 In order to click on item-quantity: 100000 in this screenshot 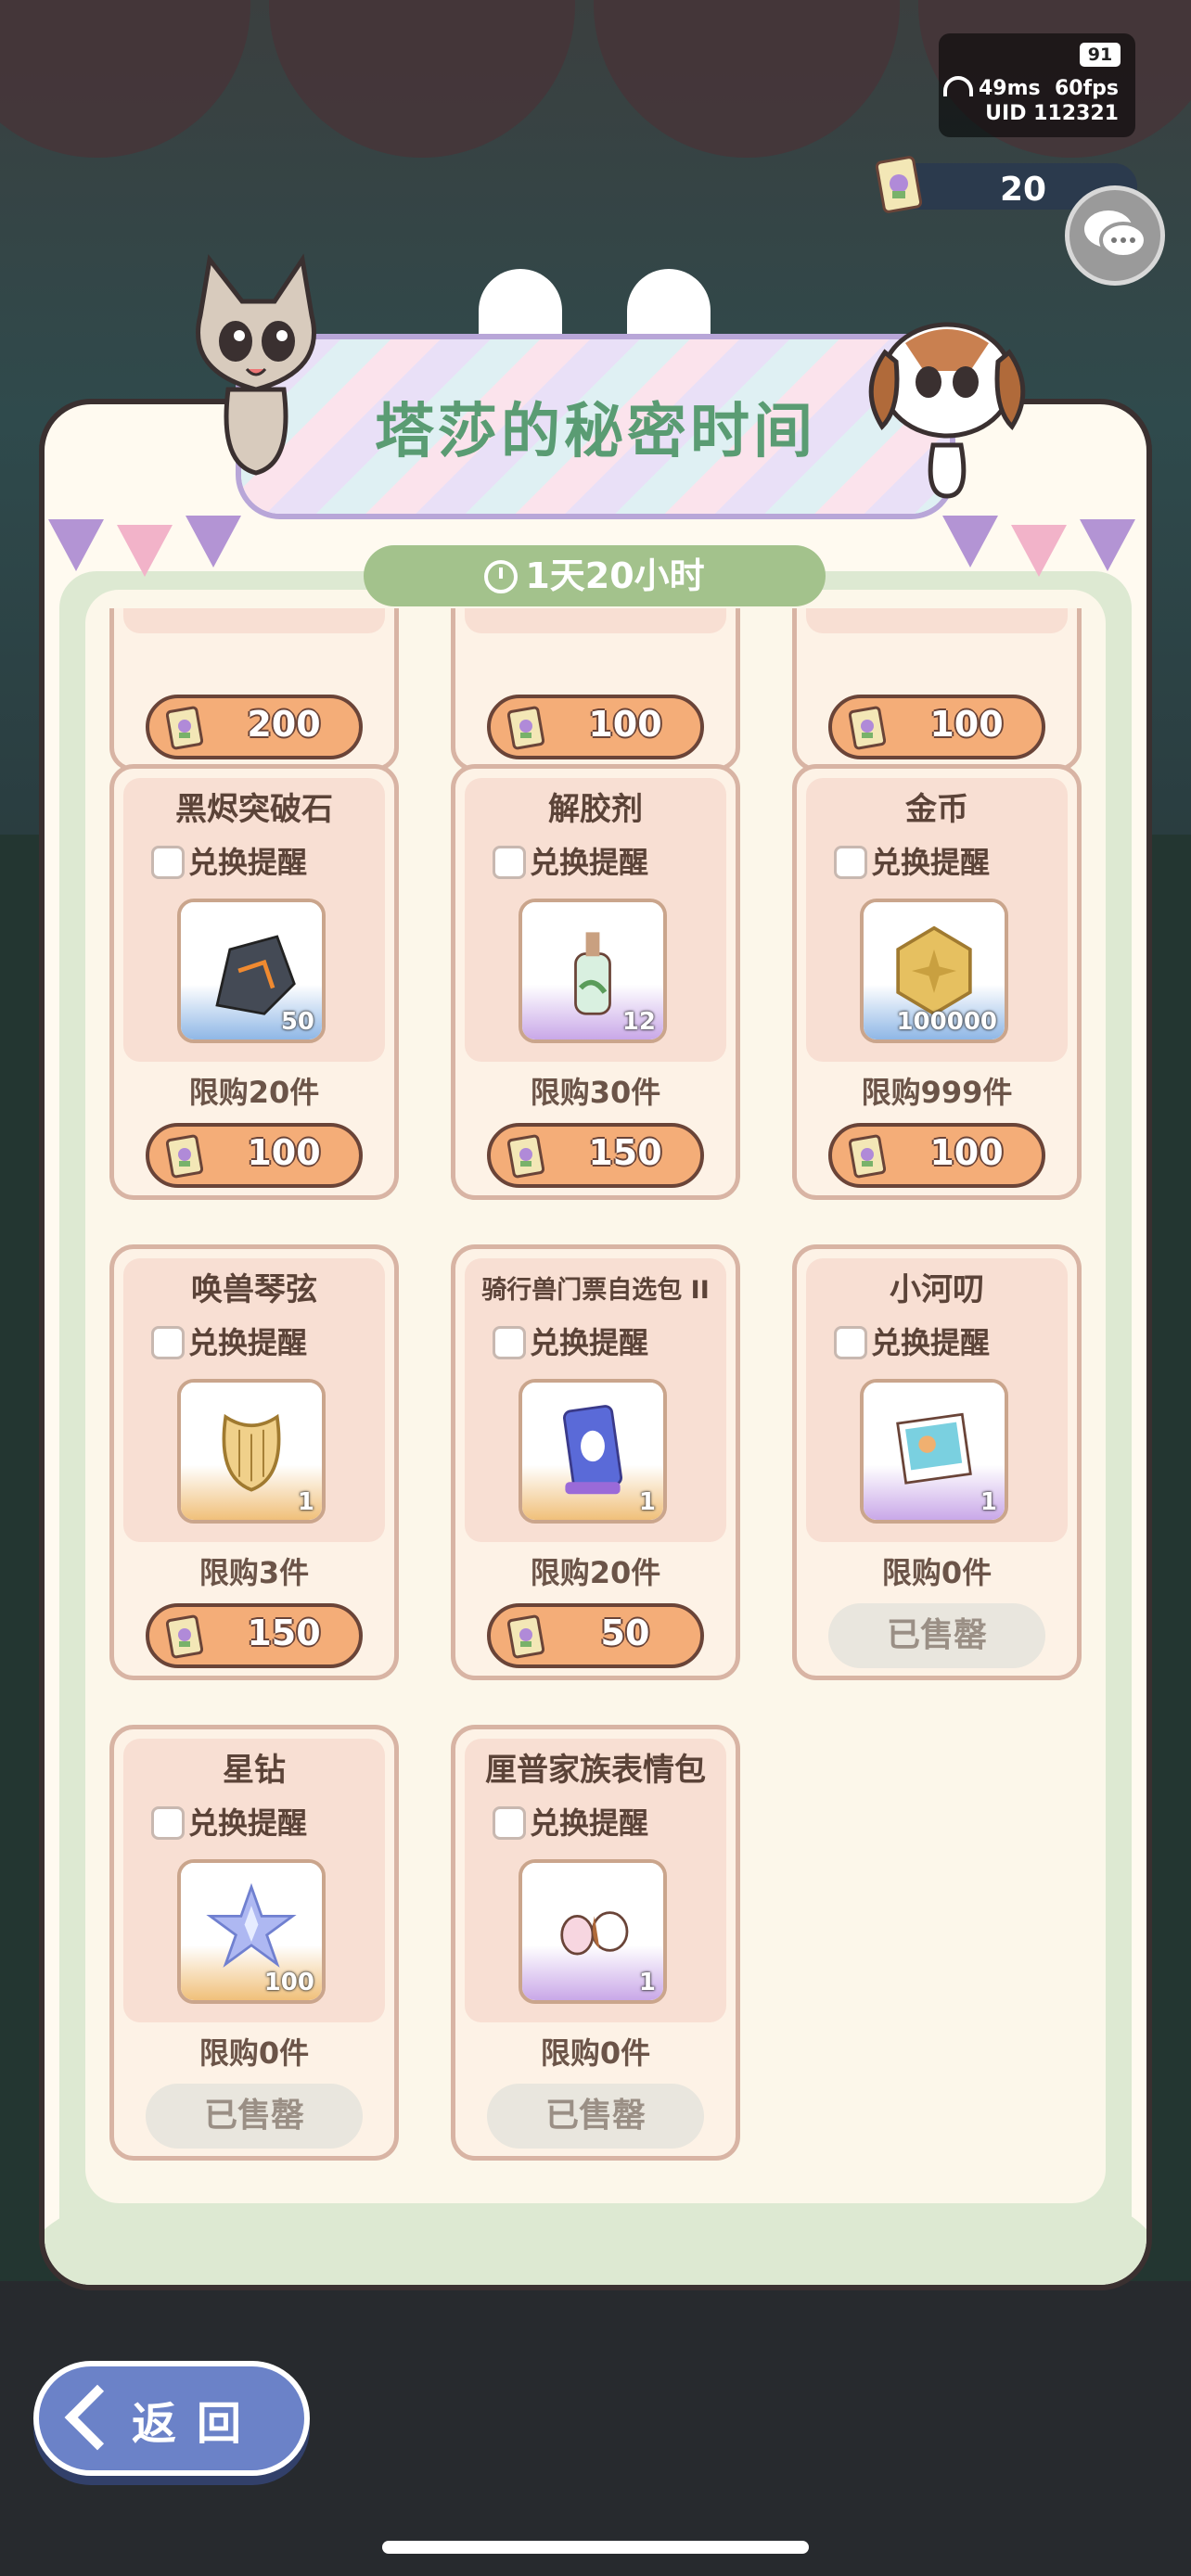, I will do `click(946, 1022)`.